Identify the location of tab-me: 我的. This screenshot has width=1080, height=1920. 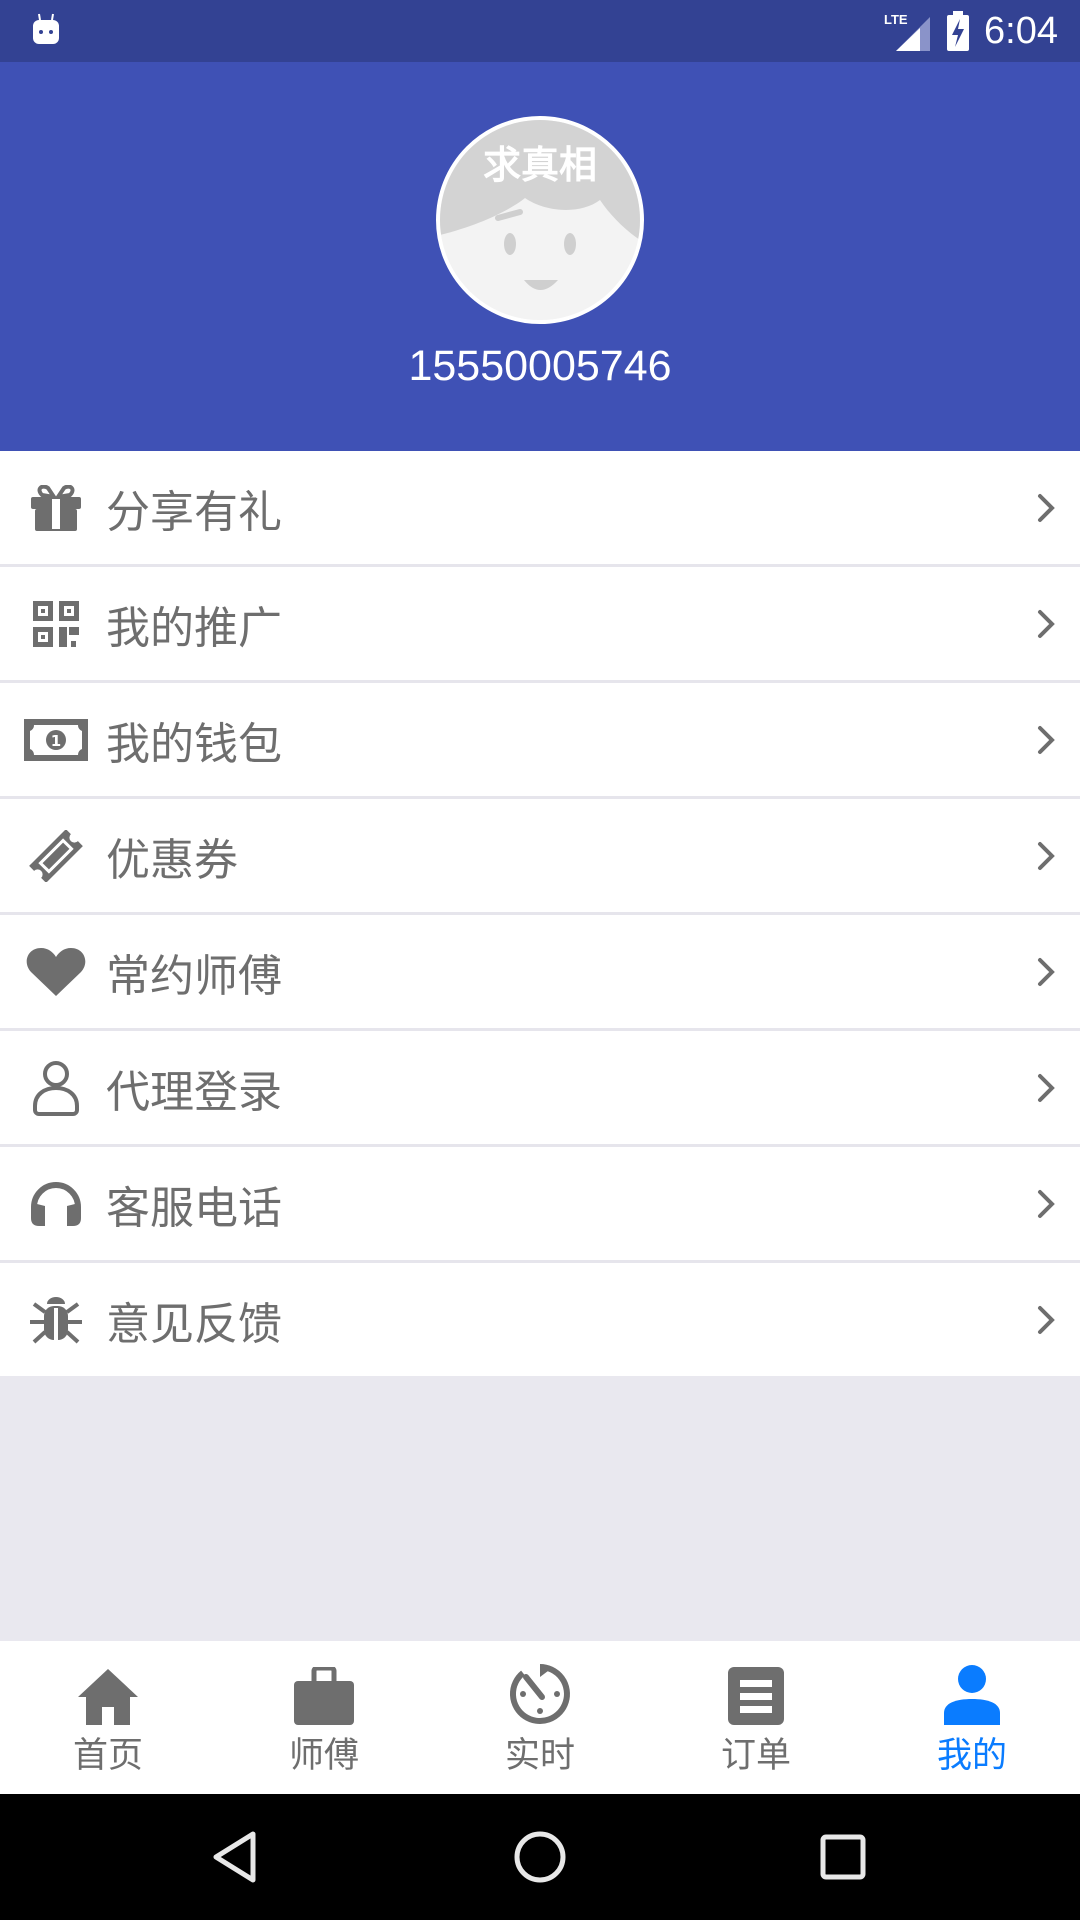
(972, 1717).